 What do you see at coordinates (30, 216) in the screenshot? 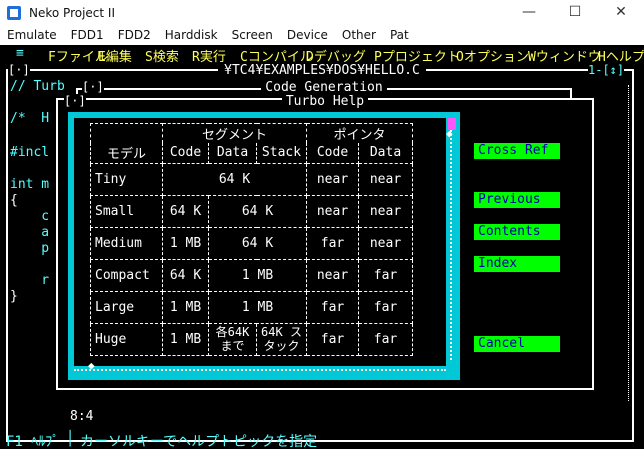
I see `code-line: c` at bounding box center [30, 216].